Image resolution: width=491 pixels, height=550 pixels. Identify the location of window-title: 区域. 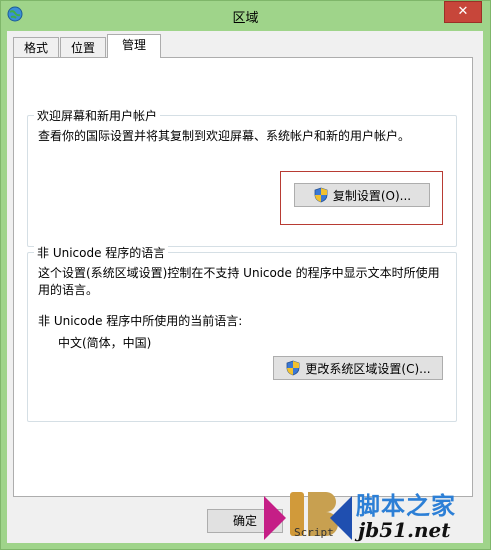
(245, 18).